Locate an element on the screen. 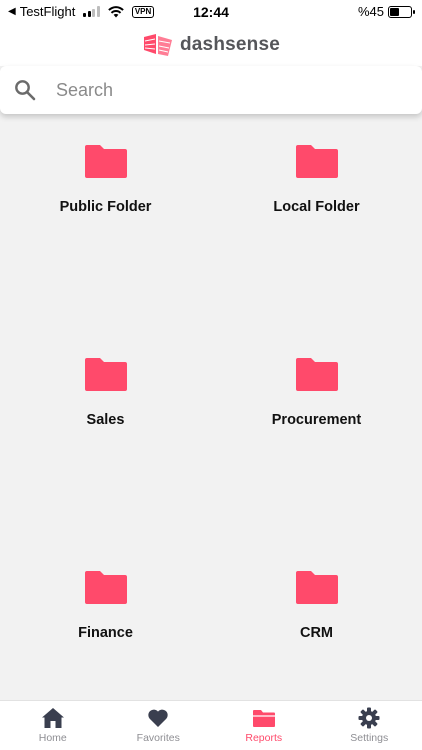 This screenshot has height=750, width=422. search-bar is located at coordinates (211, 90).